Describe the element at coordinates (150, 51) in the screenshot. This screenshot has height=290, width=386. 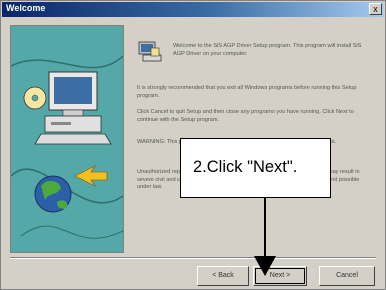
I see `setup-program-icon` at that location.